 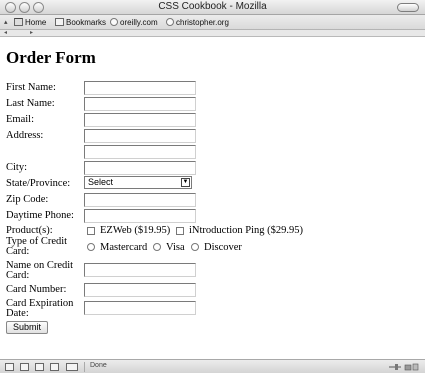 What do you see at coordinates (17, 167) in the screenshot?
I see `city-label: City:` at bounding box center [17, 167].